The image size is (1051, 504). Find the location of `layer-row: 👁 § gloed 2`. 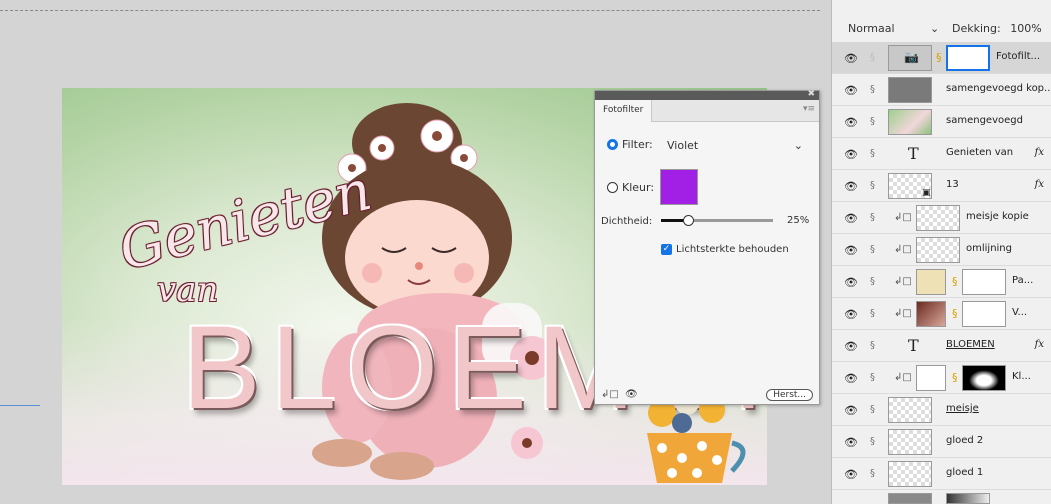

layer-row: 👁 § gloed 2 is located at coordinates (941, 442).